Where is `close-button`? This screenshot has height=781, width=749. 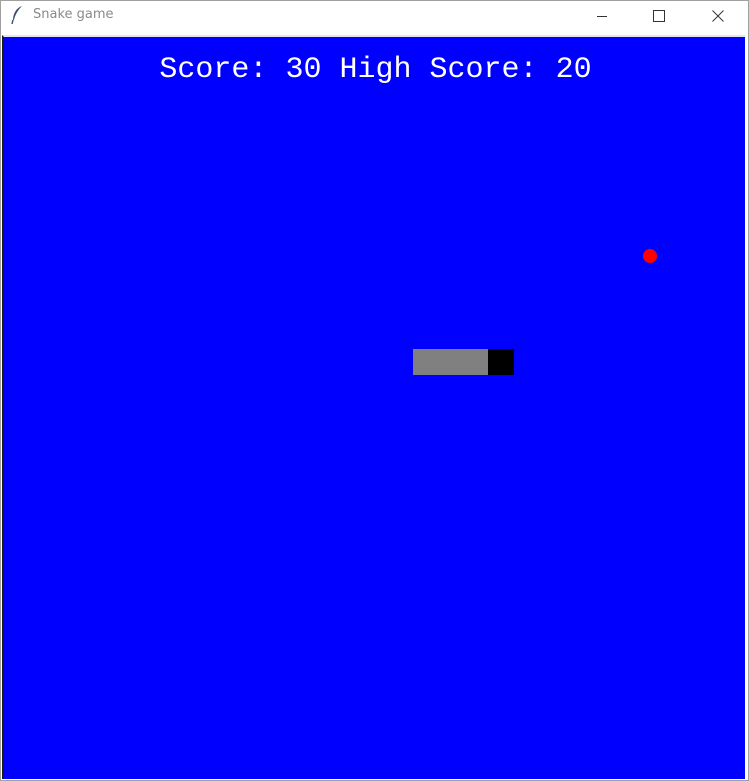 close-button is located at coordinates (717, 16).